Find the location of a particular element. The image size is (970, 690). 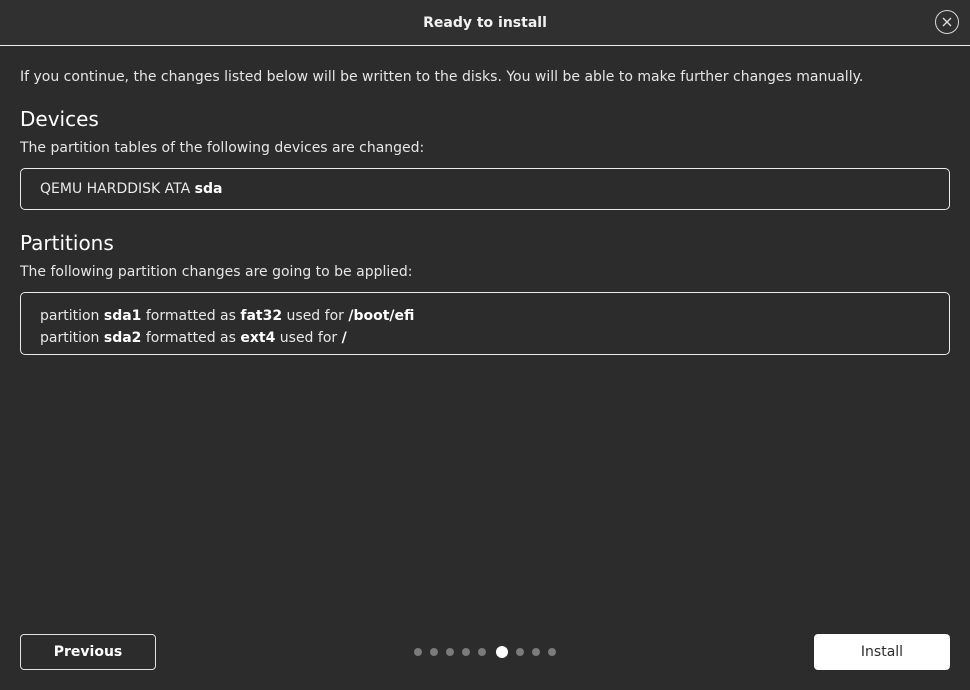

devices-heading: Devices is located at coordinates (59, 119).